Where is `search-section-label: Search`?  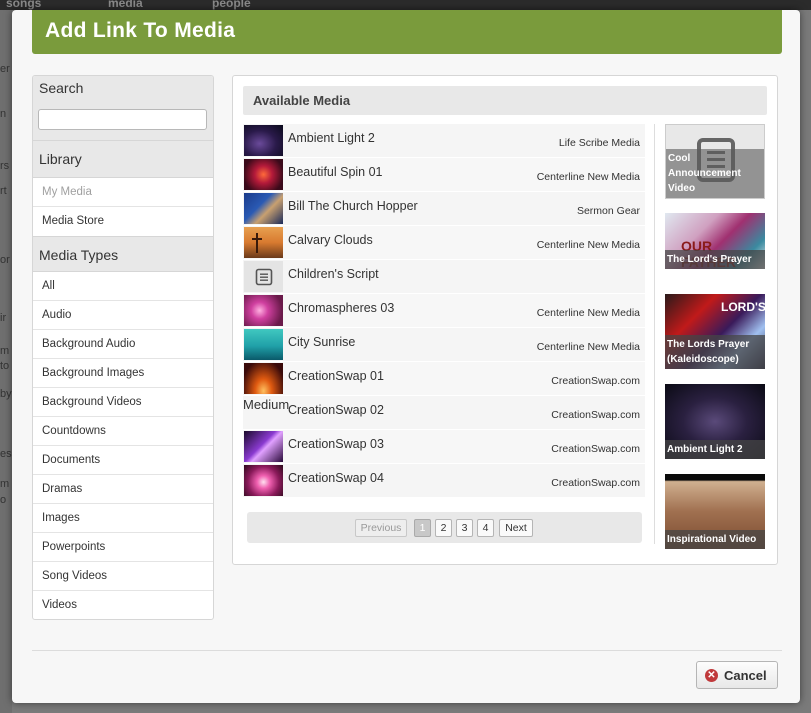
search-section-label: Search is located at coordinates (123, 88).